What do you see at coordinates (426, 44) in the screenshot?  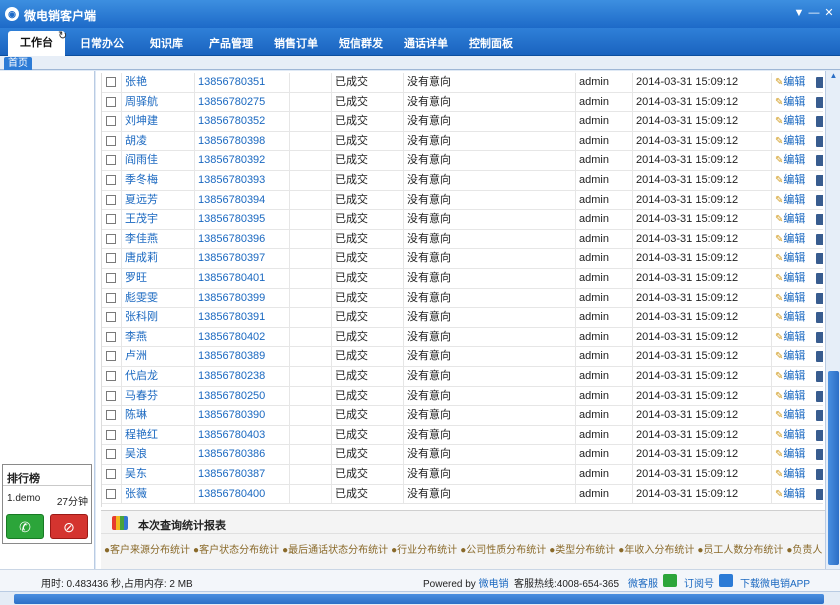 I see `tab-call-records: 通话详单` at bounding box center [426, 44].